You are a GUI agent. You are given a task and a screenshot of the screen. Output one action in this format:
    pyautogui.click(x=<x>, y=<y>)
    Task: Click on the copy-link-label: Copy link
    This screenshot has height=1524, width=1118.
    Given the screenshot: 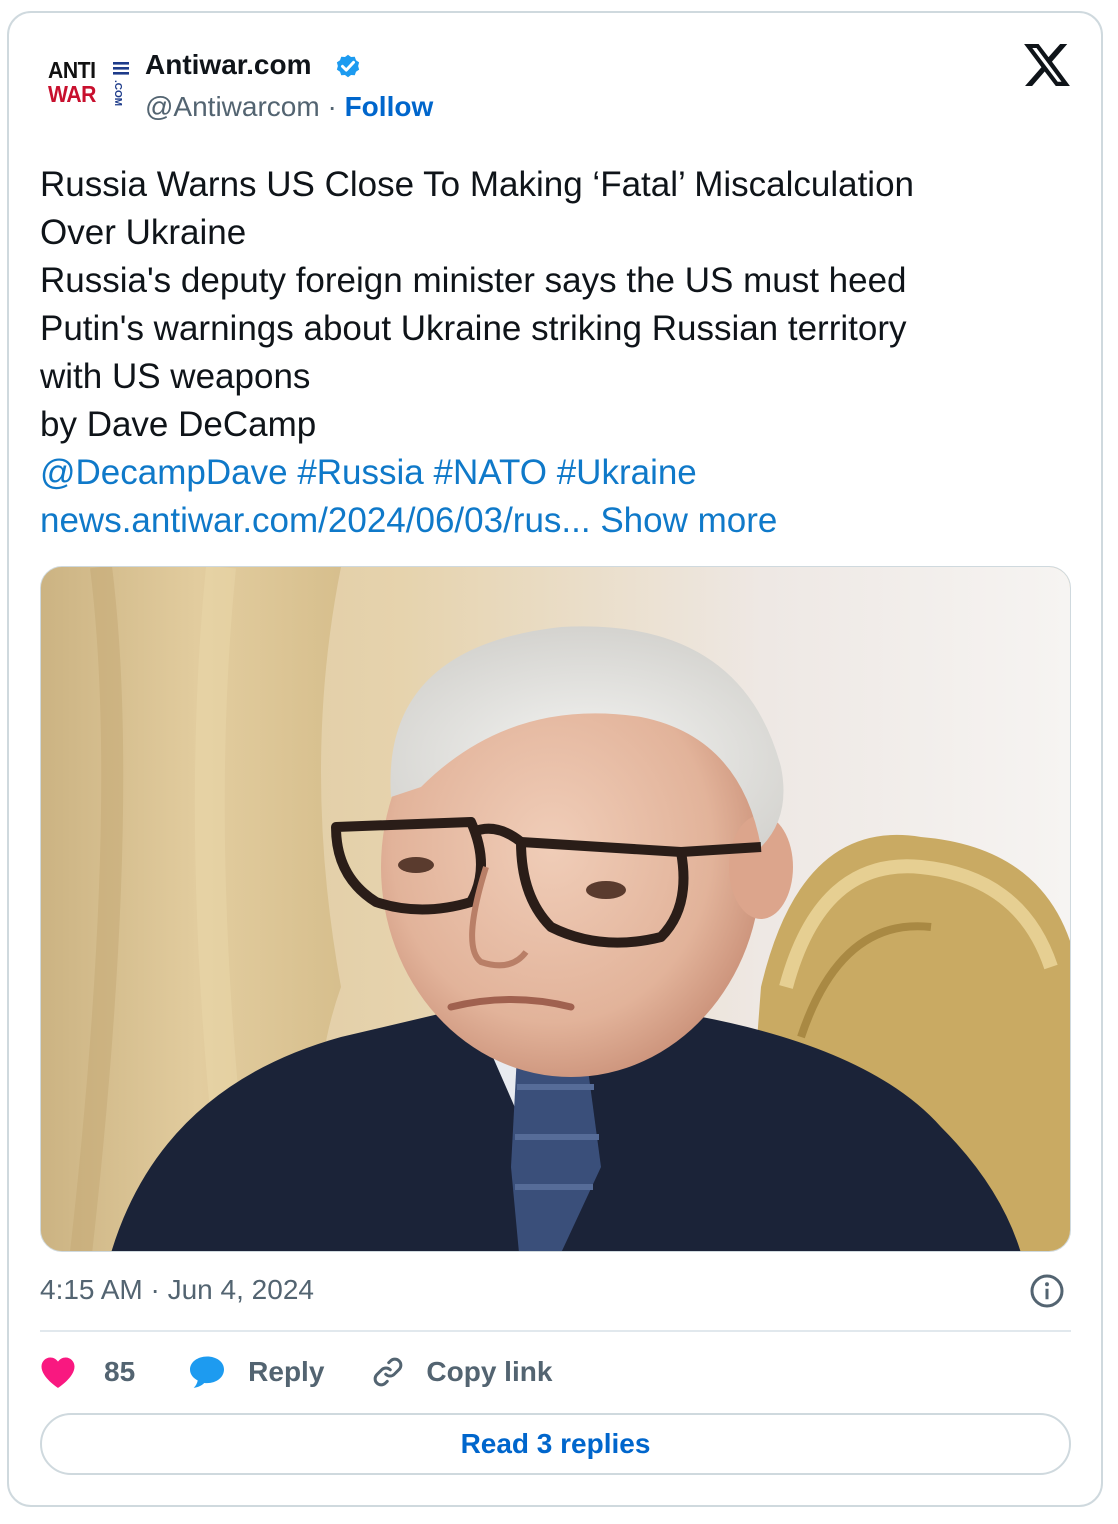 What is the action you would take?
    pyautogui.click(x=489, y=1371)
    